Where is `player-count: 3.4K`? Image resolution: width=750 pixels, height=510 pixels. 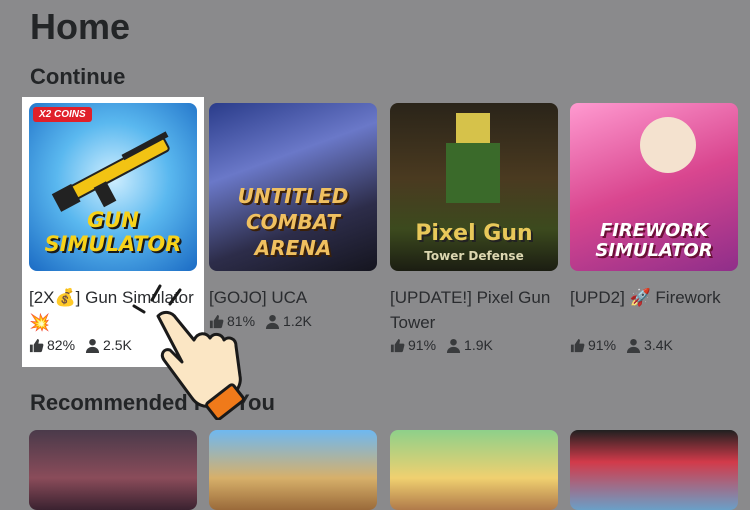 player-count: 3.4K is located at coordinates (658, 345).